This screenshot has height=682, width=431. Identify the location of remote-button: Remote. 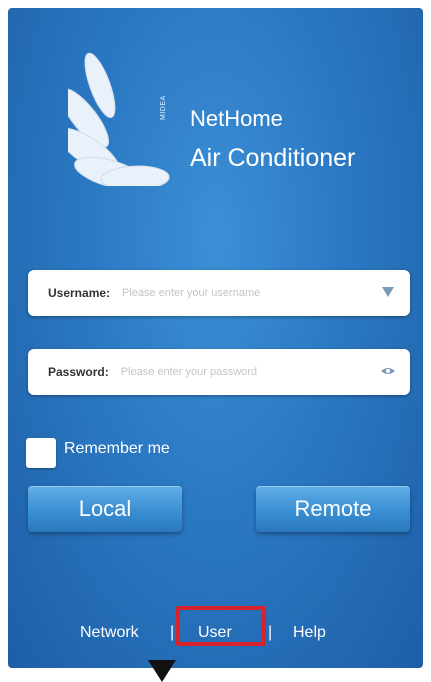
(333, 509).